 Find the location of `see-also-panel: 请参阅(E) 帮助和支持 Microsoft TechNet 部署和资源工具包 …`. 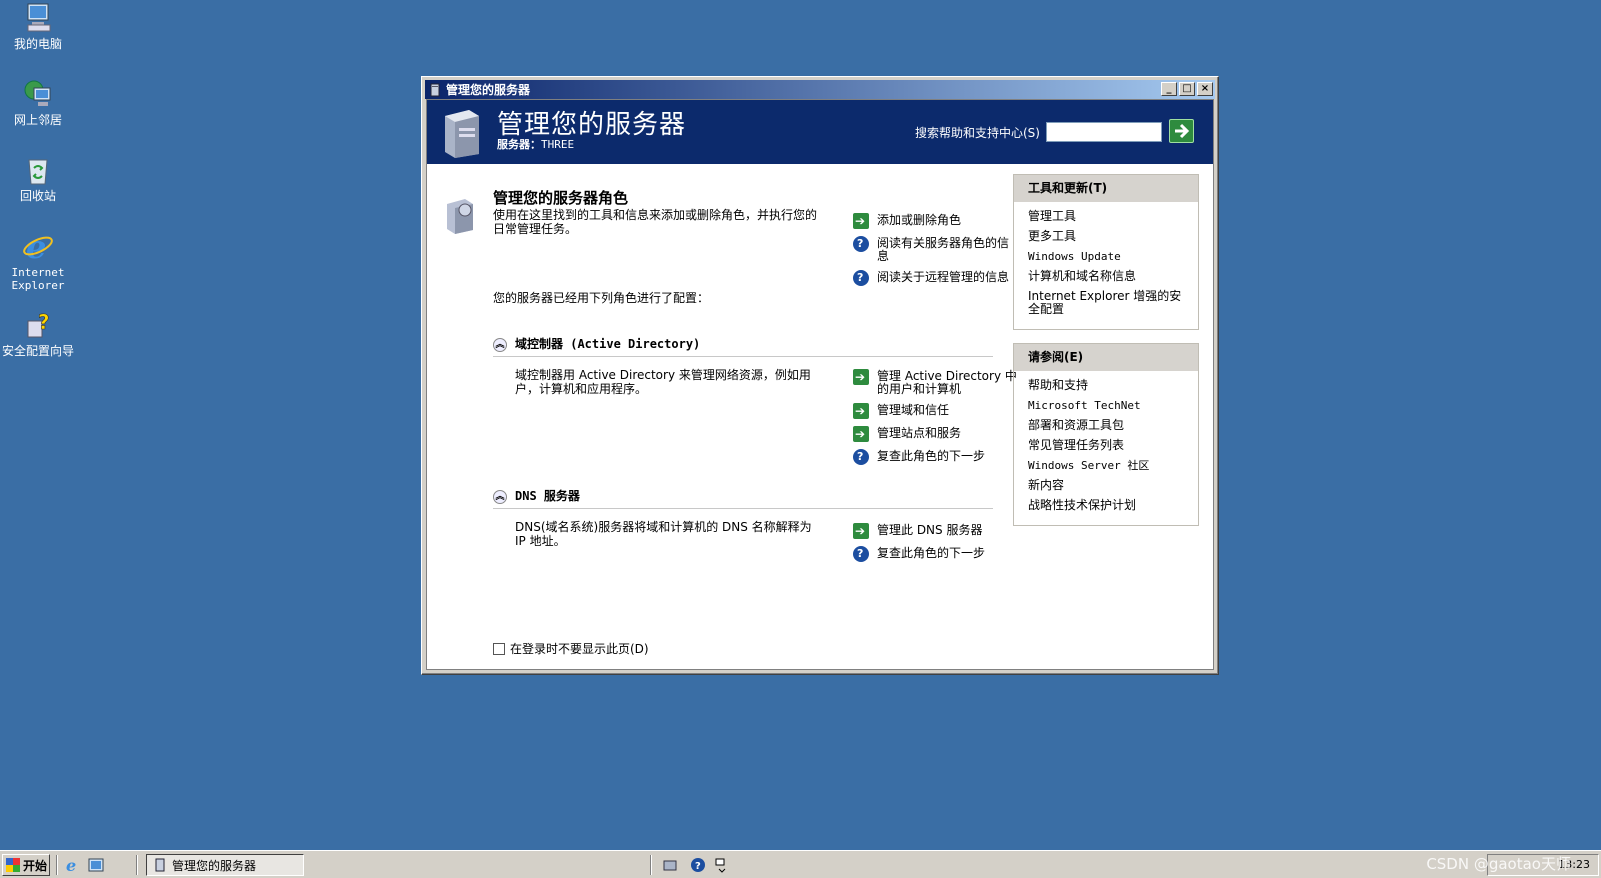

see-also-panel: 请参阅(E) 帮助和支持 Microsoft TechNet 部署和资源工具包 … is located at coordinates (1106, 434).